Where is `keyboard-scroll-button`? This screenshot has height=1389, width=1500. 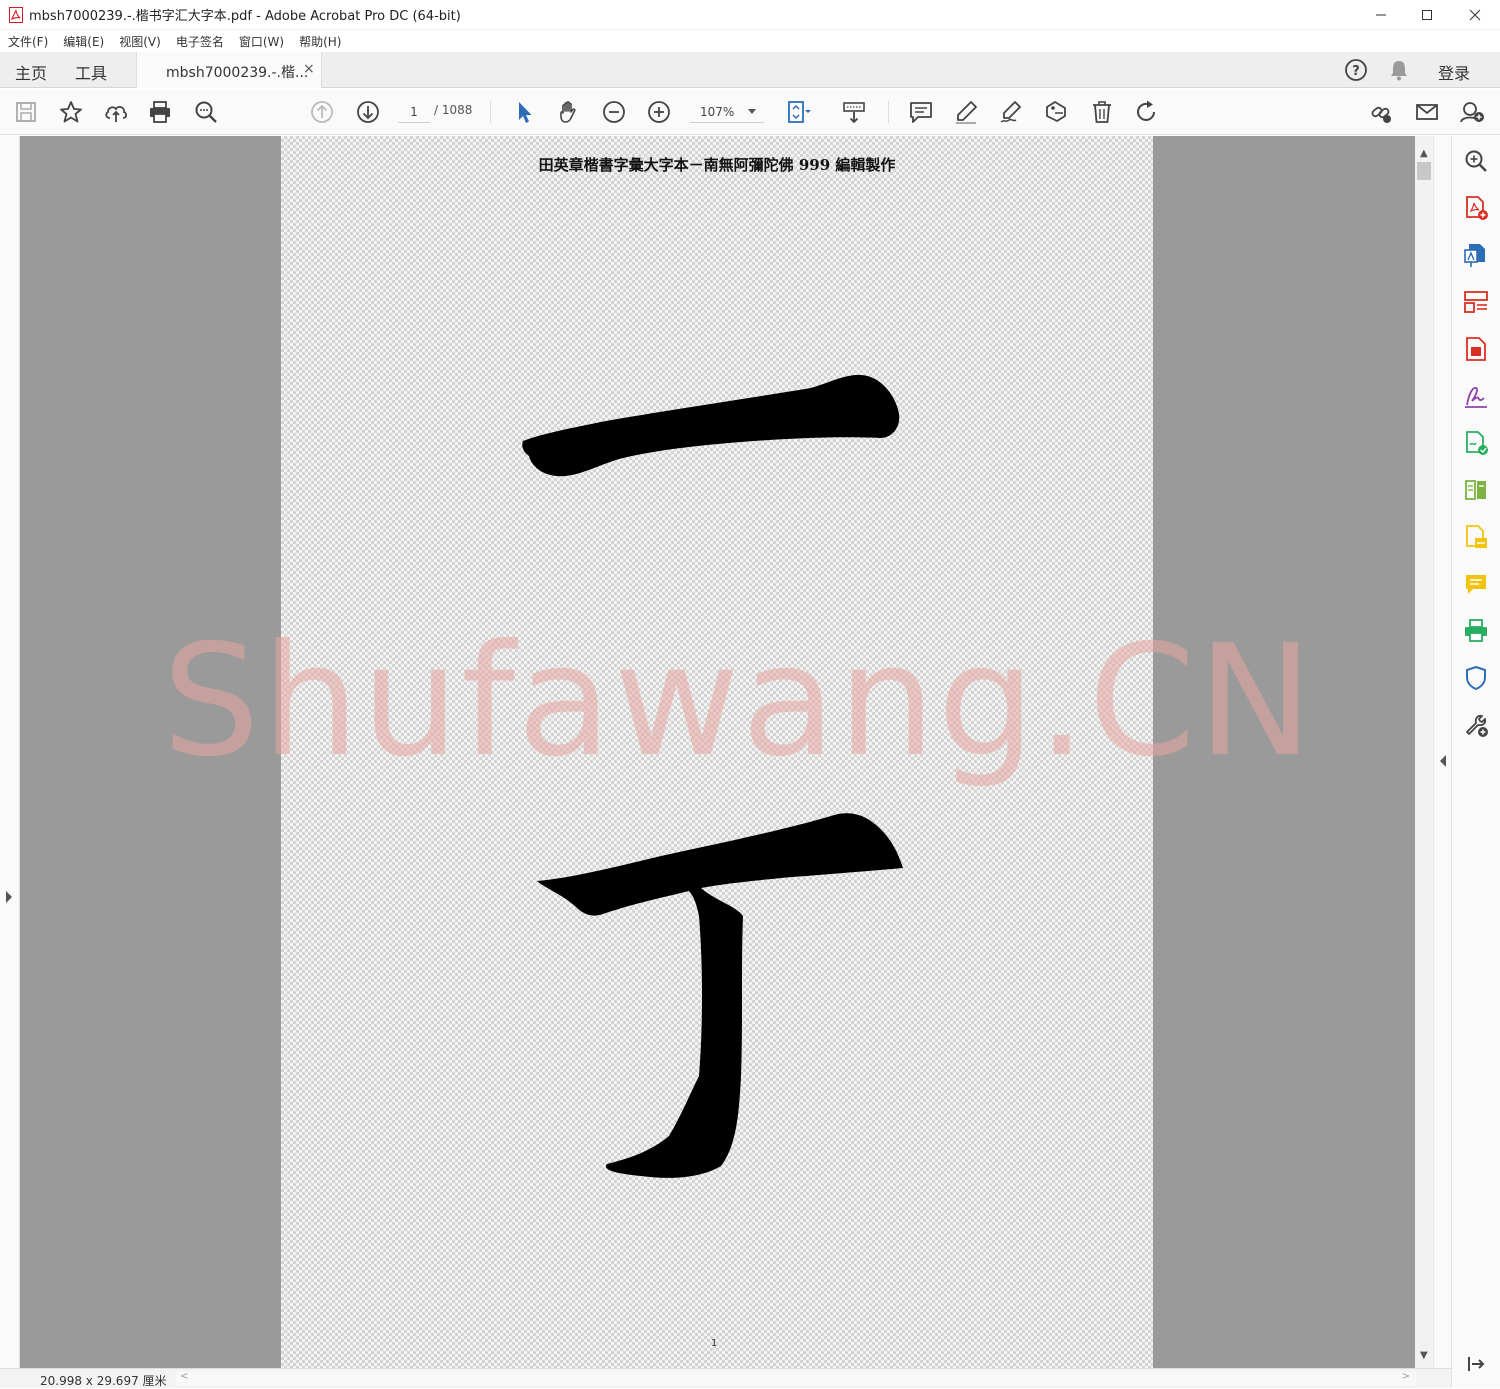
keyboard-scroll-button is located at coordinates (854, 112).